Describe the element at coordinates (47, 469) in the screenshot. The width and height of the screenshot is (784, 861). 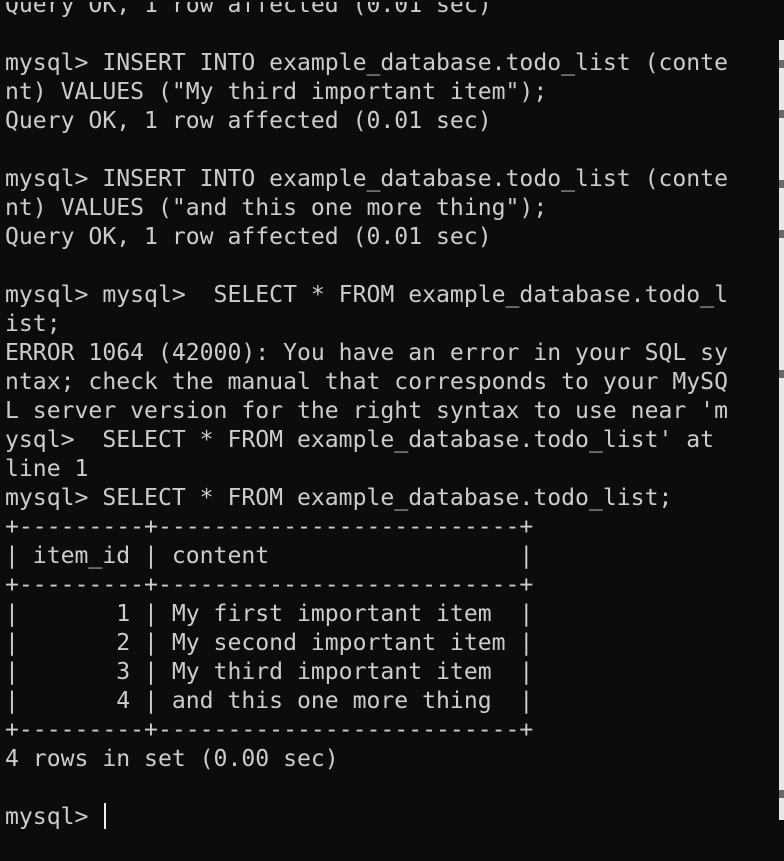
I see `error-line: line 1` at that location.